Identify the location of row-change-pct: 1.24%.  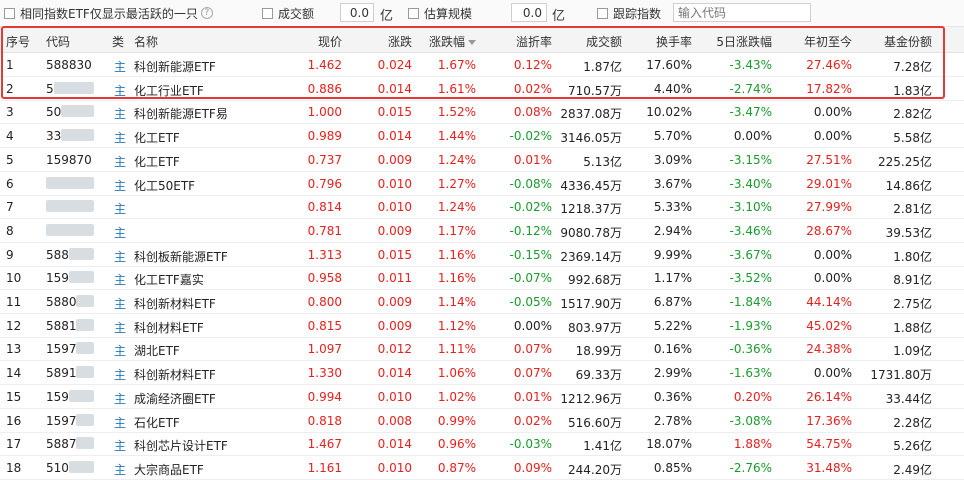
(456, 207).